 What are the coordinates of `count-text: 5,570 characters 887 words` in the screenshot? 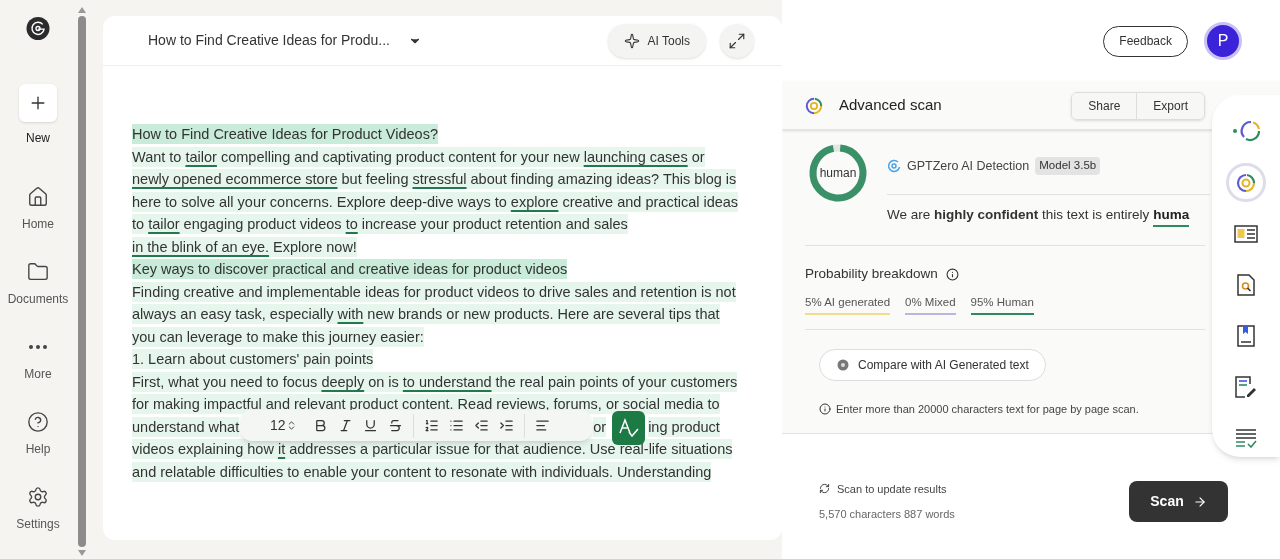 It's located at (887, 515).